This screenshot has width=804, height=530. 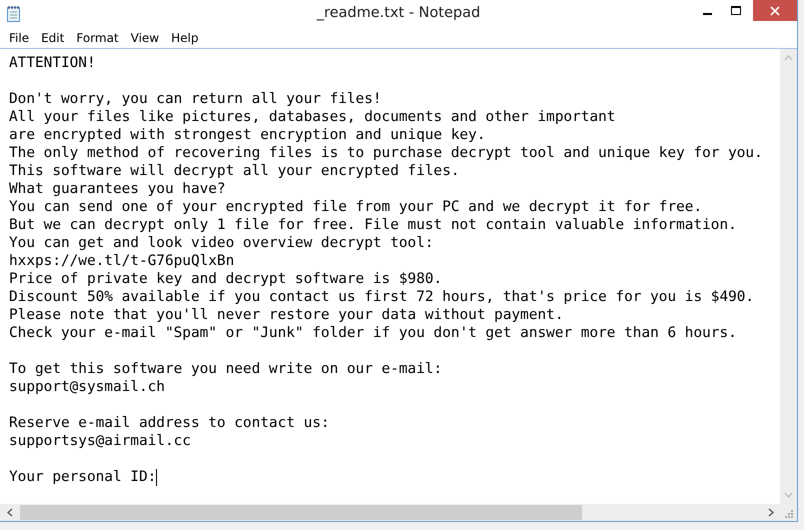 What do you see at coordinates (386, 153) in the screenshot?
I see `text-line: The only method of recovering files is to purchase decrypt tool and unique key for you.` at bounding box center [386, 153].